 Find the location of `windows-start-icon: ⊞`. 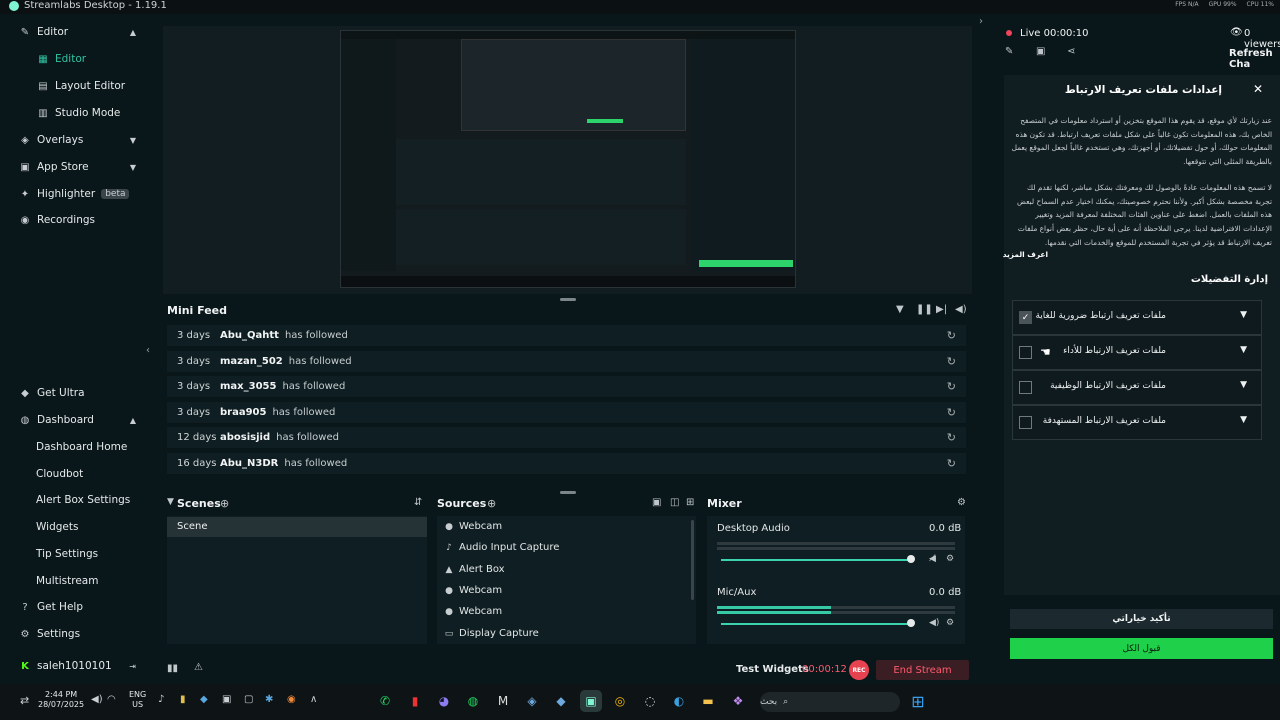

windows-start-icon: ⊞ is located at coordinates (918, 701).